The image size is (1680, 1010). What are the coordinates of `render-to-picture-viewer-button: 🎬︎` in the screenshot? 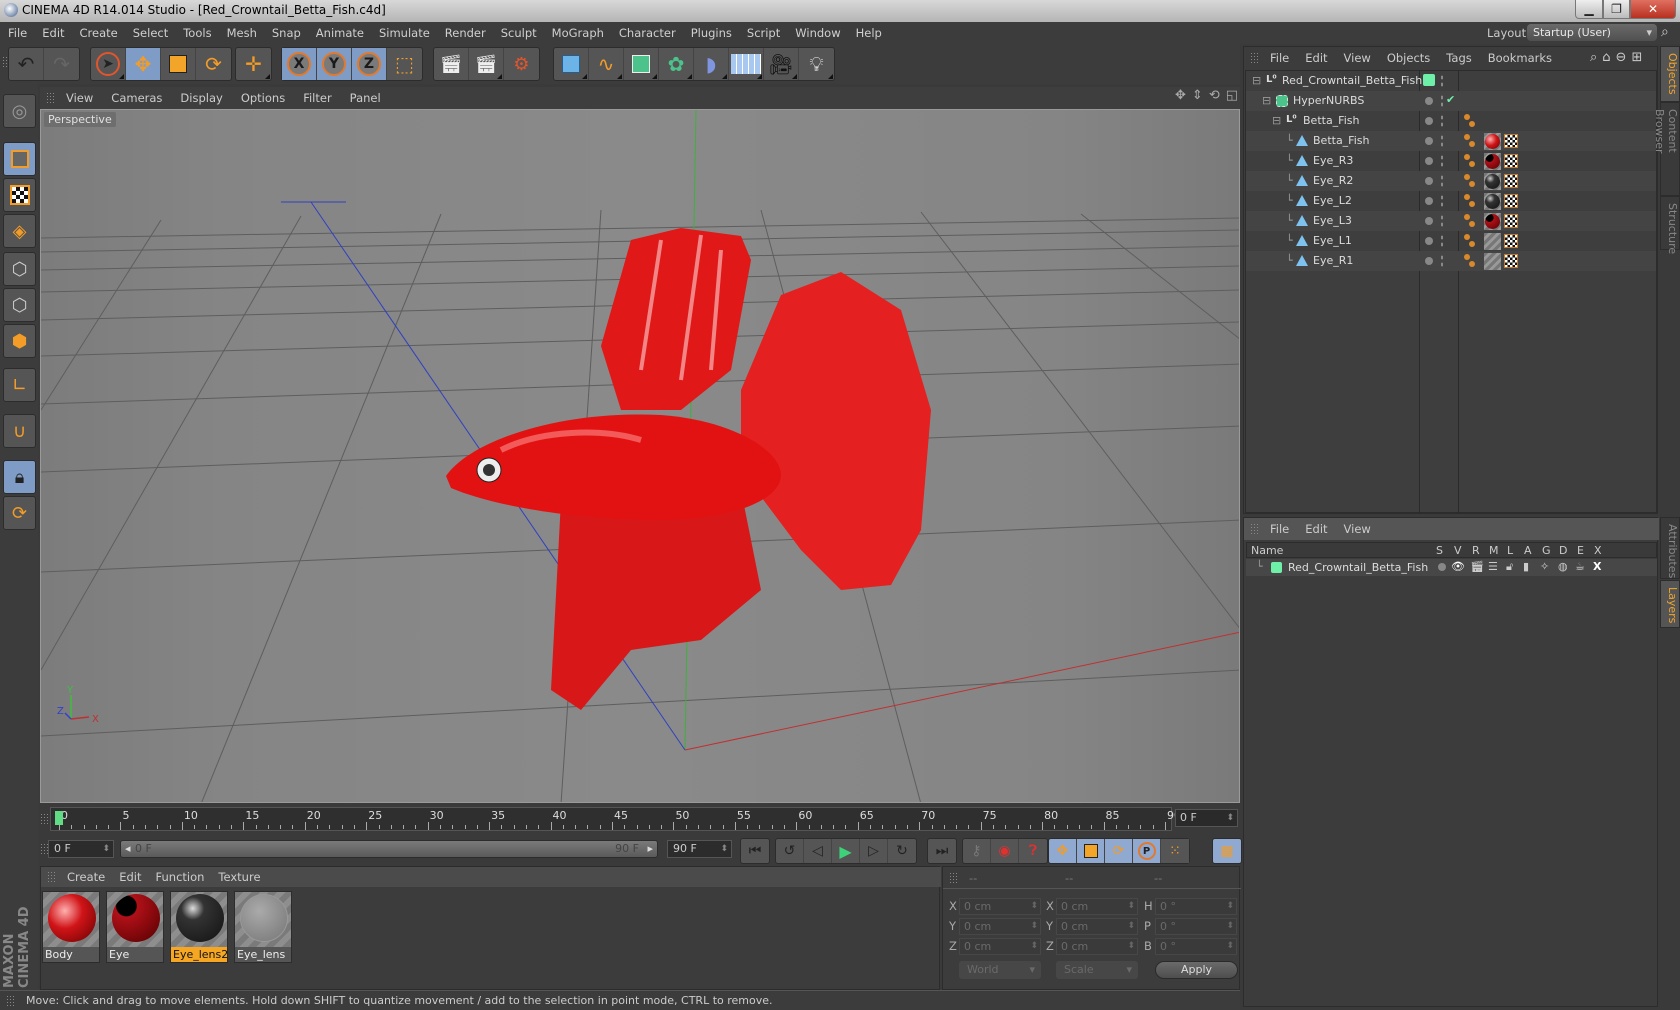 It's located at (486, 64).